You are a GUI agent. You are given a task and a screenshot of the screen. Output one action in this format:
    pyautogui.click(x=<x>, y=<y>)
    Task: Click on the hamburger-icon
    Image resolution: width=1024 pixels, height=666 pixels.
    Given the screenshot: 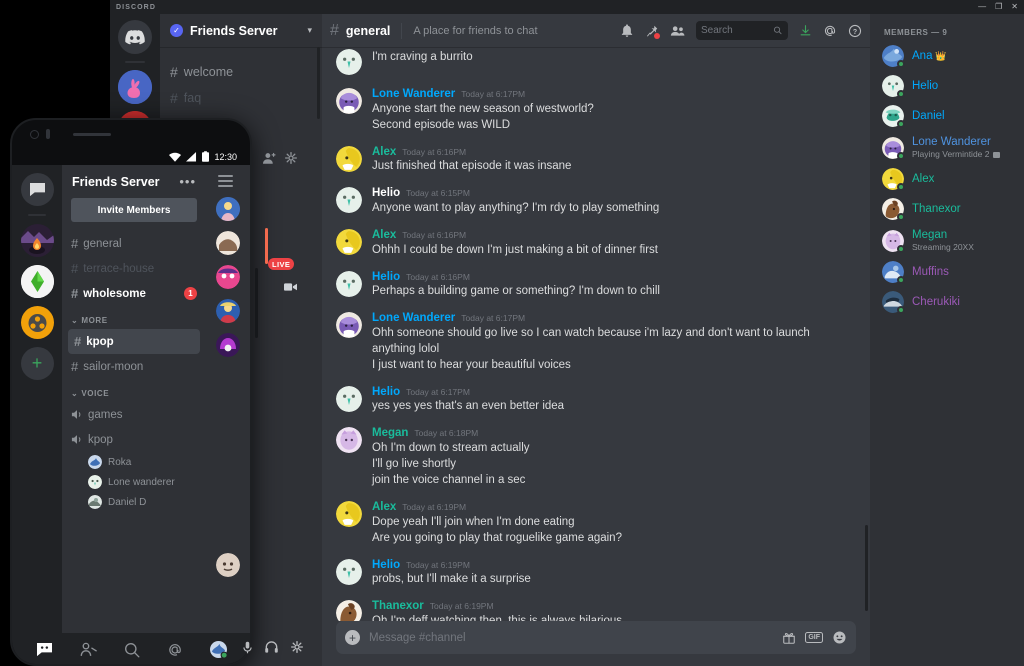 What is the action you would take?
    pyautogui.click(x=228, y=176)
    